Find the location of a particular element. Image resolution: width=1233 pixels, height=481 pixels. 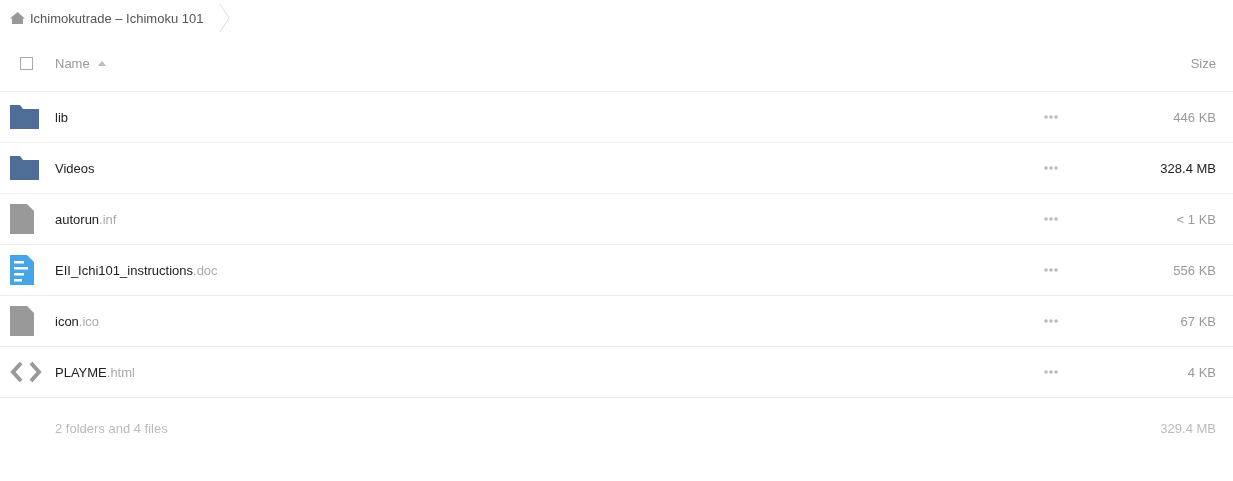

file-name: EII_Ichi101_instructions.doc is located at coordinates (136, 270).